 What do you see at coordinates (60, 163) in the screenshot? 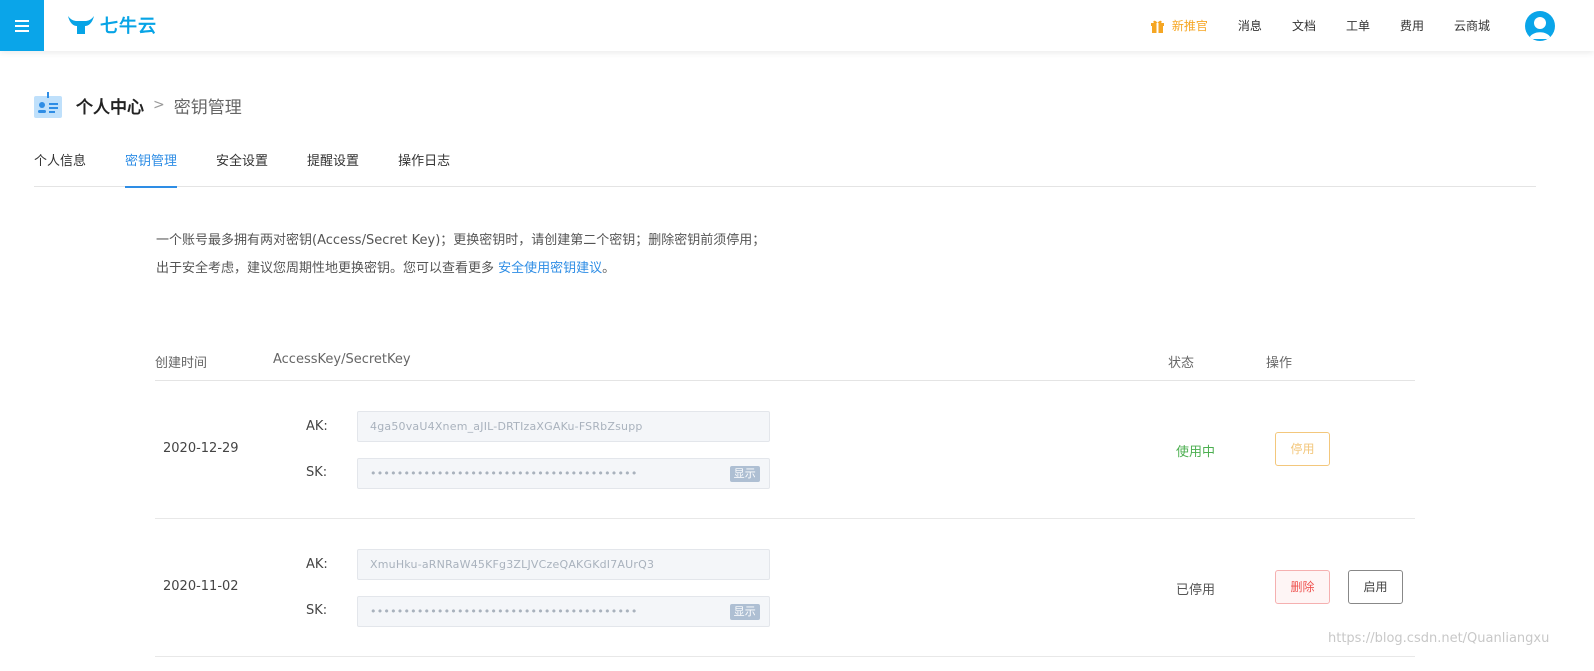
I see `tab-profile: 个人信息` at bounding box center [60, 163].